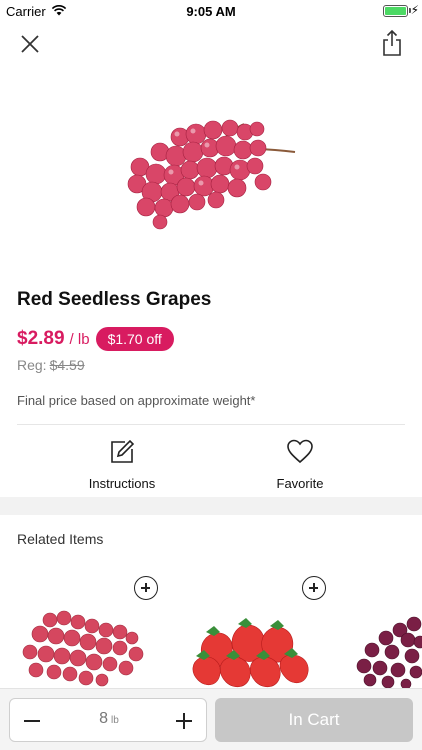 The image size is (422, 750). I want to click on add-related-item-2-button, so click(314, 588).